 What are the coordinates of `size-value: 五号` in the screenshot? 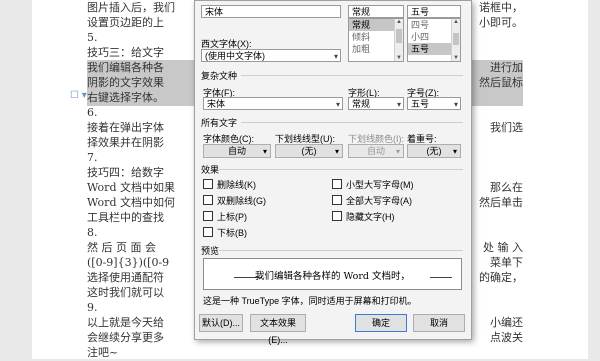 It's located at (420, 12).